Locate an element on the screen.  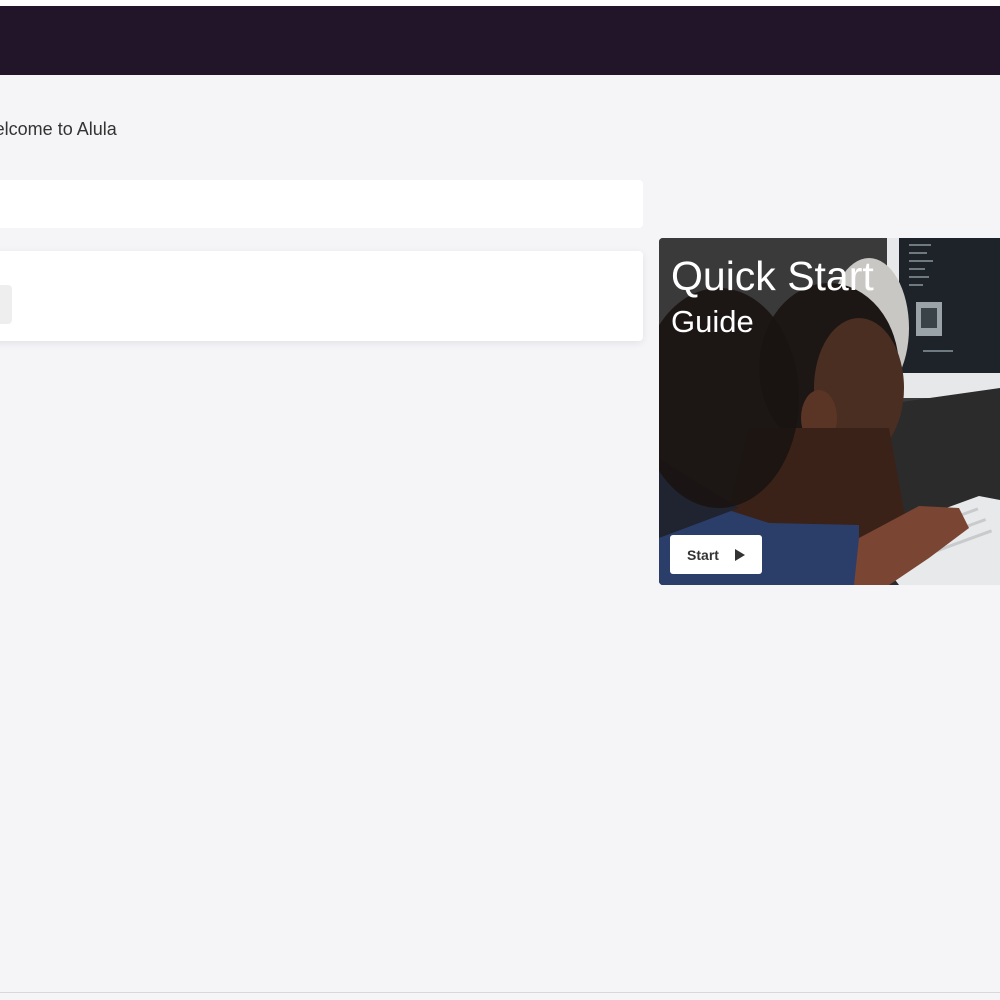
bottom-divider is located at coordinates (500, 992).